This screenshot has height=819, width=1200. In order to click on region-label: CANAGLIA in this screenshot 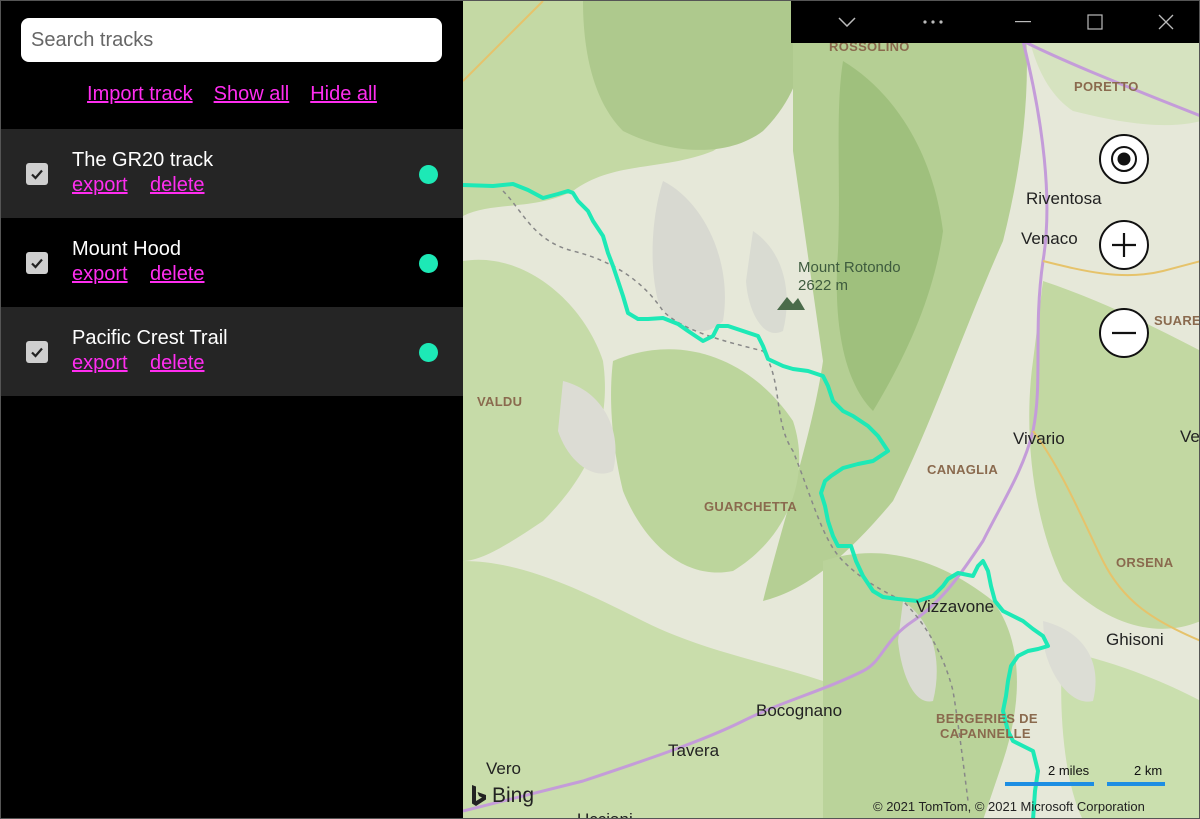, I will do `click(963, 469)`.